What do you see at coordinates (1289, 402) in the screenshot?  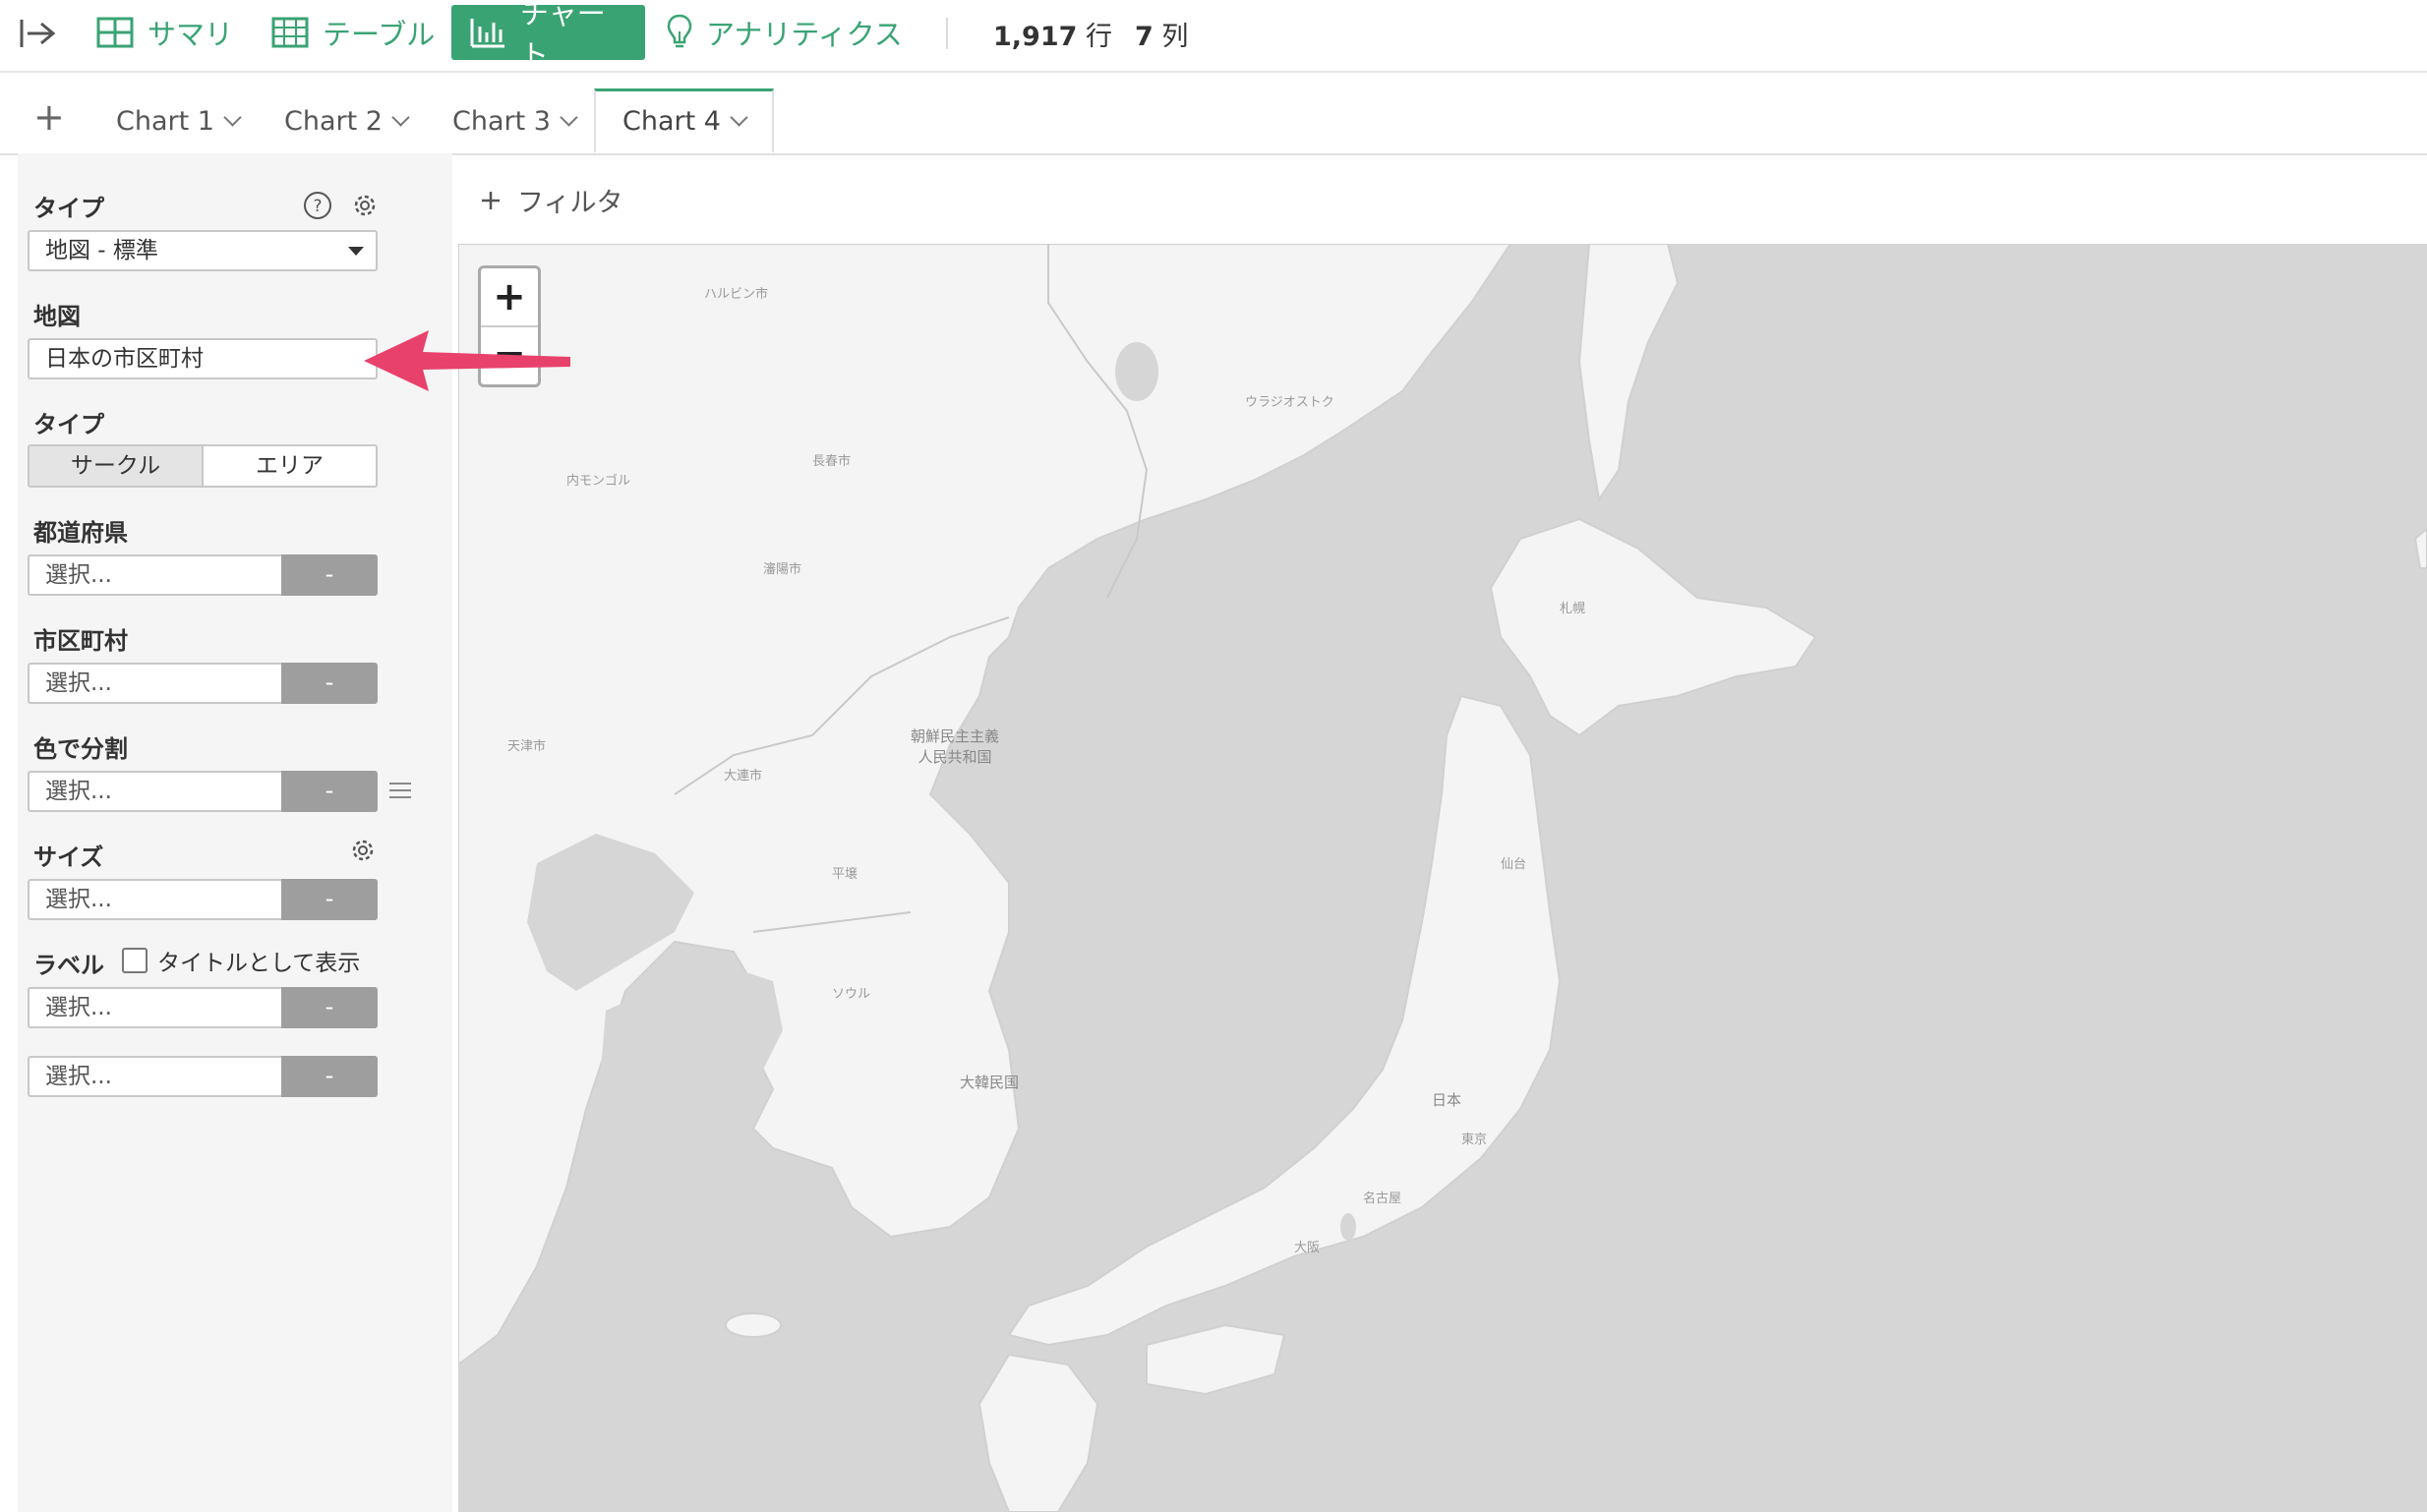 I see `map-label-vladivostok: ウラジオストク` at bounding box center [1289, 402].